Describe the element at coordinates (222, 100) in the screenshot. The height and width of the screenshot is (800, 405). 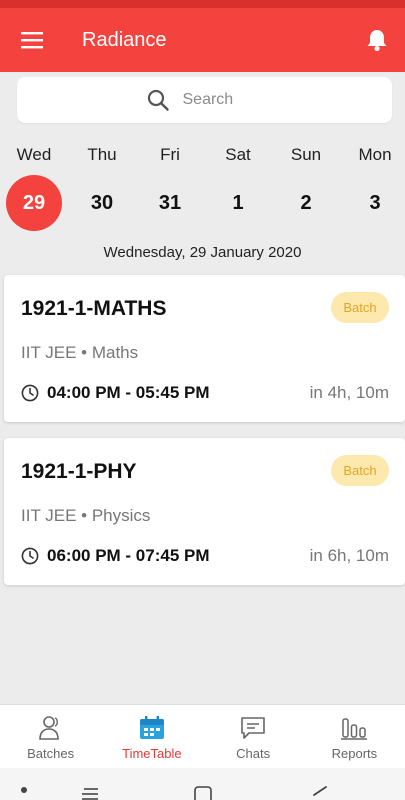
I see `search-input` at that location.